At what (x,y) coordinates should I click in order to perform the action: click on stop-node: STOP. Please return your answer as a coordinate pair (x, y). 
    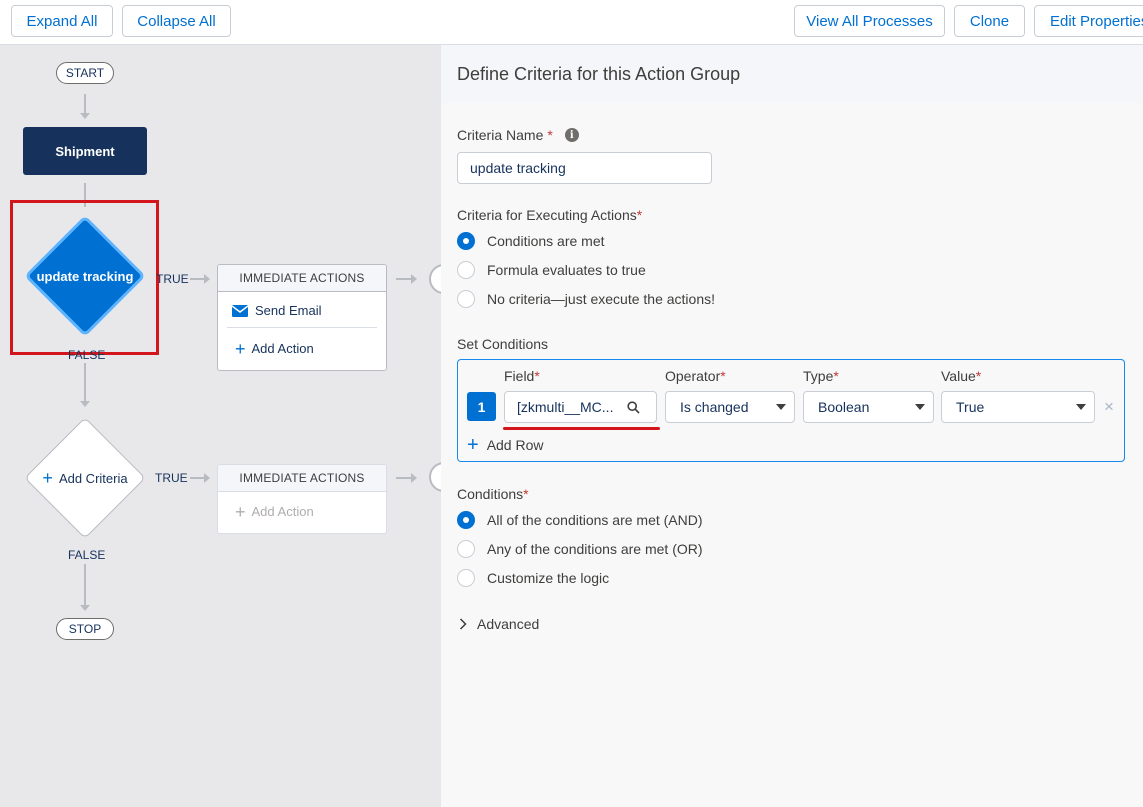
    Looking at the image, I should click on (85, 629).